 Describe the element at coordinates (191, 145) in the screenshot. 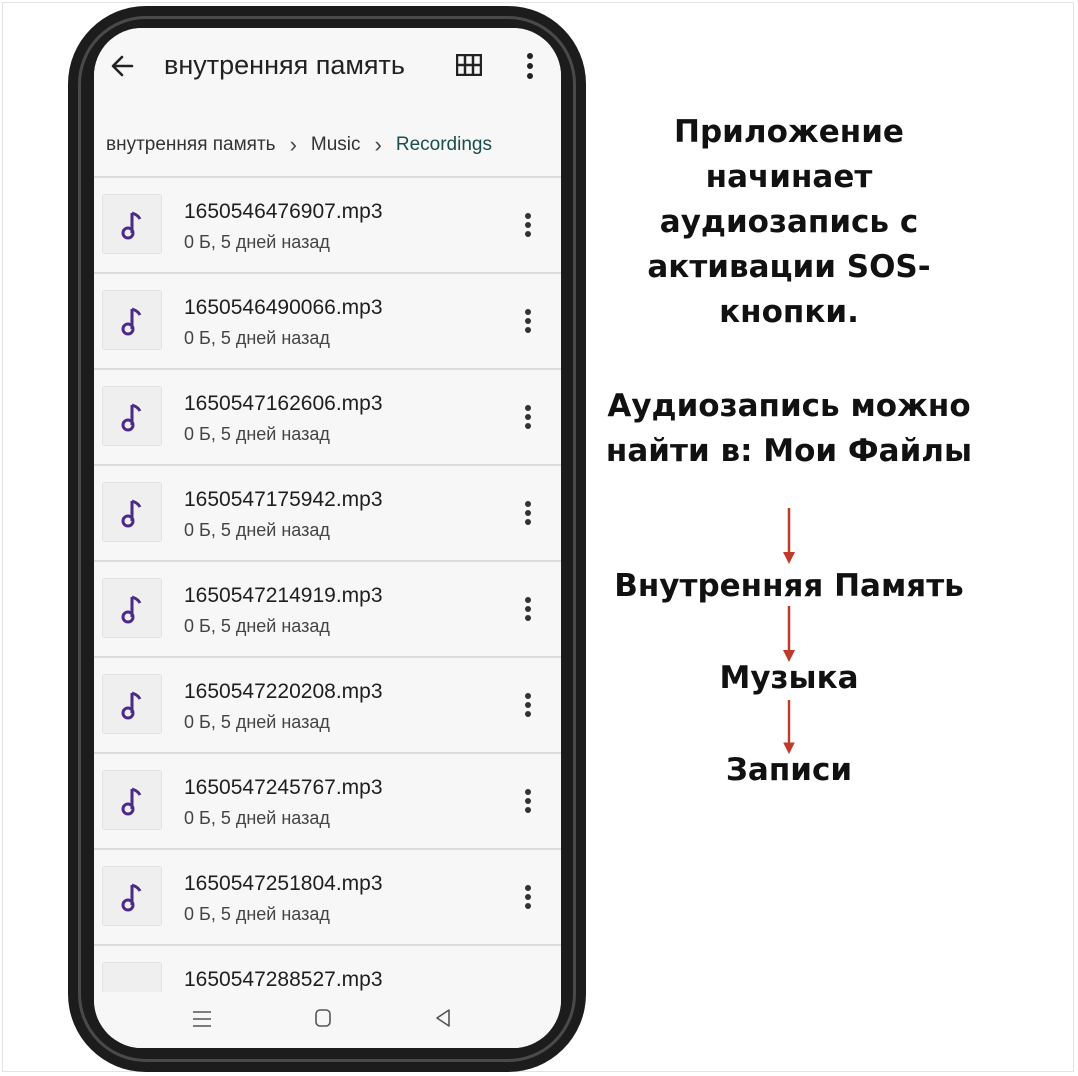

I see `breadcrumb-item-internal-storage: внутренняя память` at that location.